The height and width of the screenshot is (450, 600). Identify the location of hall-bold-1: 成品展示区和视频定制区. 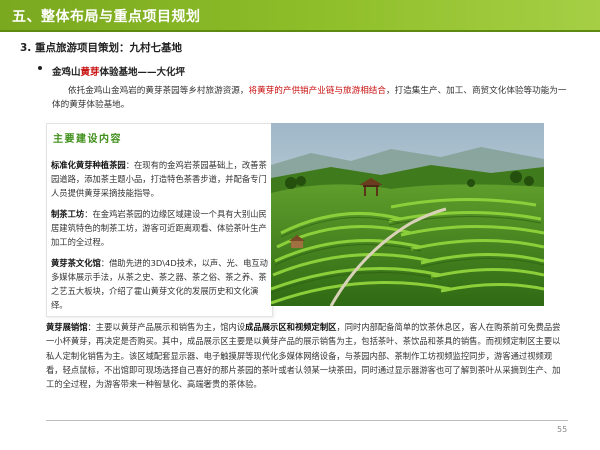
(291, 327).